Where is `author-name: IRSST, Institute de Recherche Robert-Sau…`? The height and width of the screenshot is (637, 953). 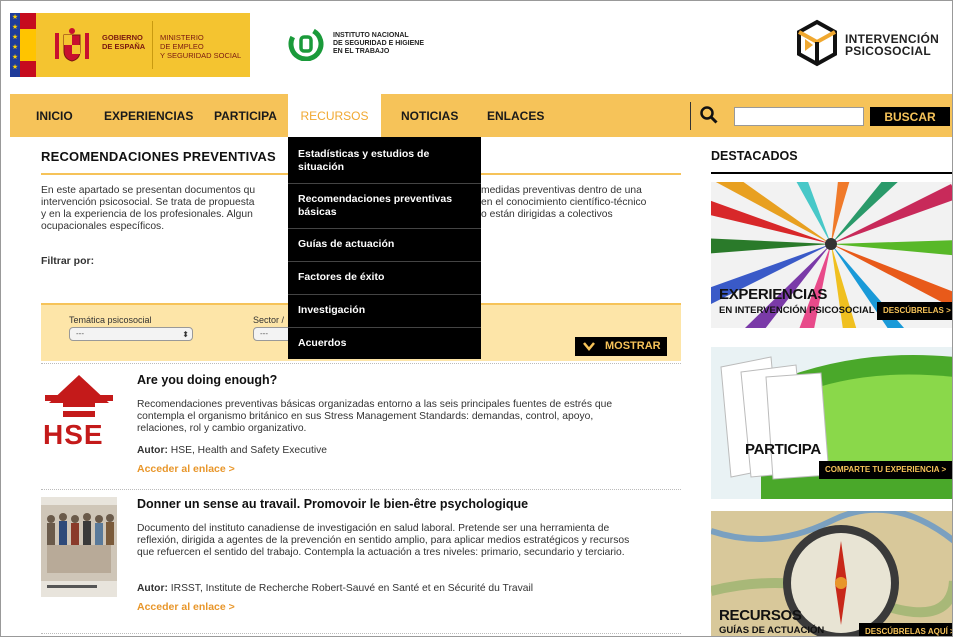
author-name: IRSST, Institute de Recherche Robert-Sau… is located at coordinates (352, 588).